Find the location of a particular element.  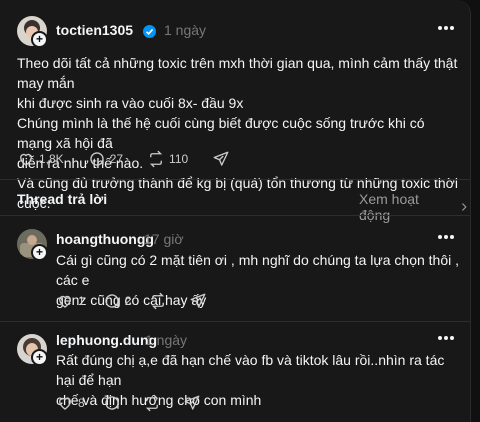

reply-time: 17 giờ is located at coordinates (164, 239).